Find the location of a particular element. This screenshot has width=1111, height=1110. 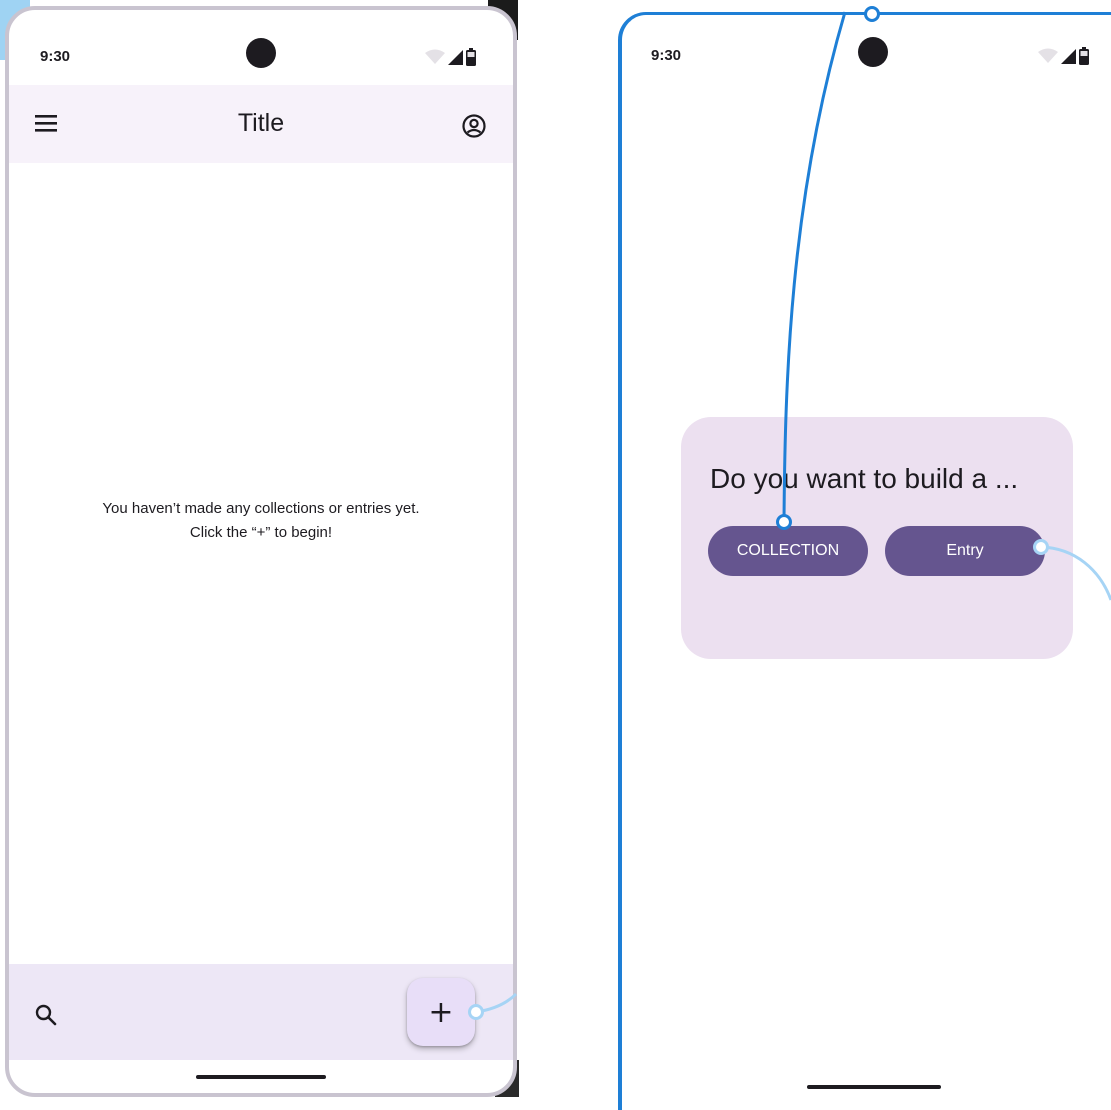

page-title: Title is located at coordinates (261, 123).